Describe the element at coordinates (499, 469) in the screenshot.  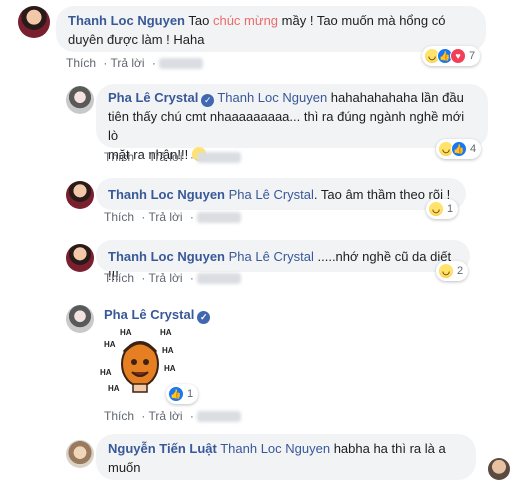
I see `chat-head-avatar` at that location.